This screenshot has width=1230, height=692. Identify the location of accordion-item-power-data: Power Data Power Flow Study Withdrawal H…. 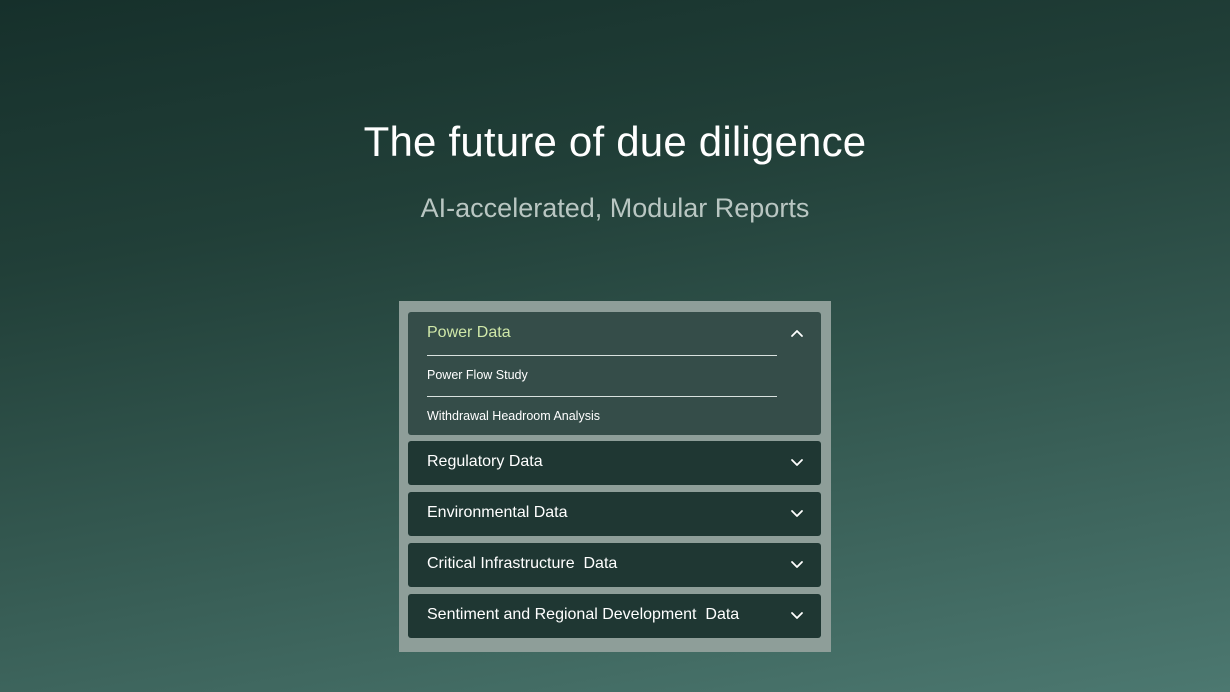
(614, 373).